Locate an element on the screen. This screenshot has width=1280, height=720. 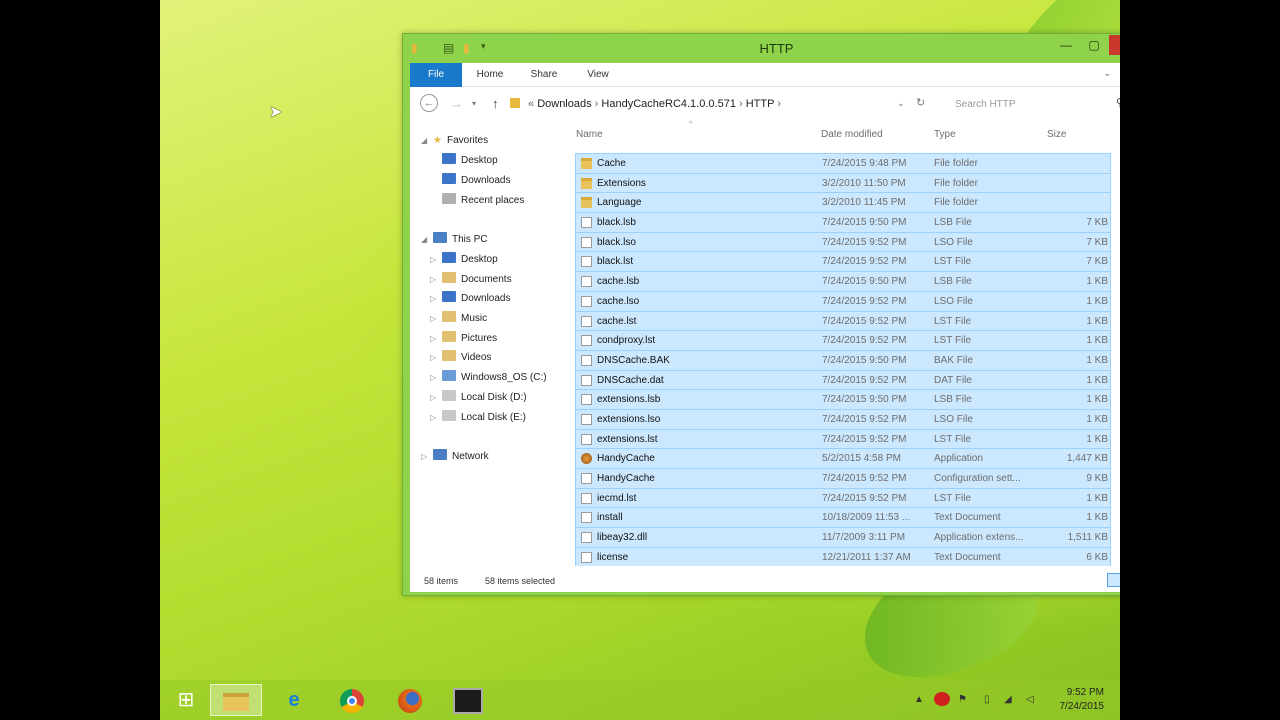
file-name: libeay32.dll is located at coordinates (622, 538).